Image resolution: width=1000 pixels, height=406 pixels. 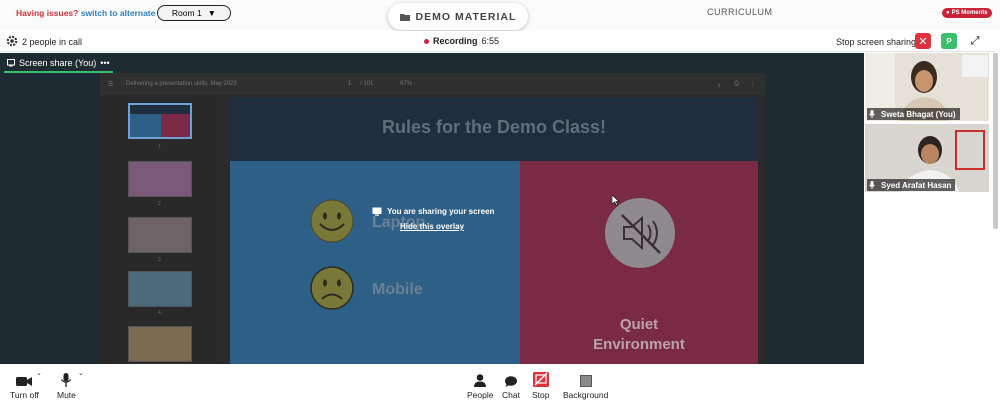 What do you see at coordinates (97, 13) in the screenshot?
I see `issues-notice: Having issues? switch to alternate room` at bounding box center [97, 13].